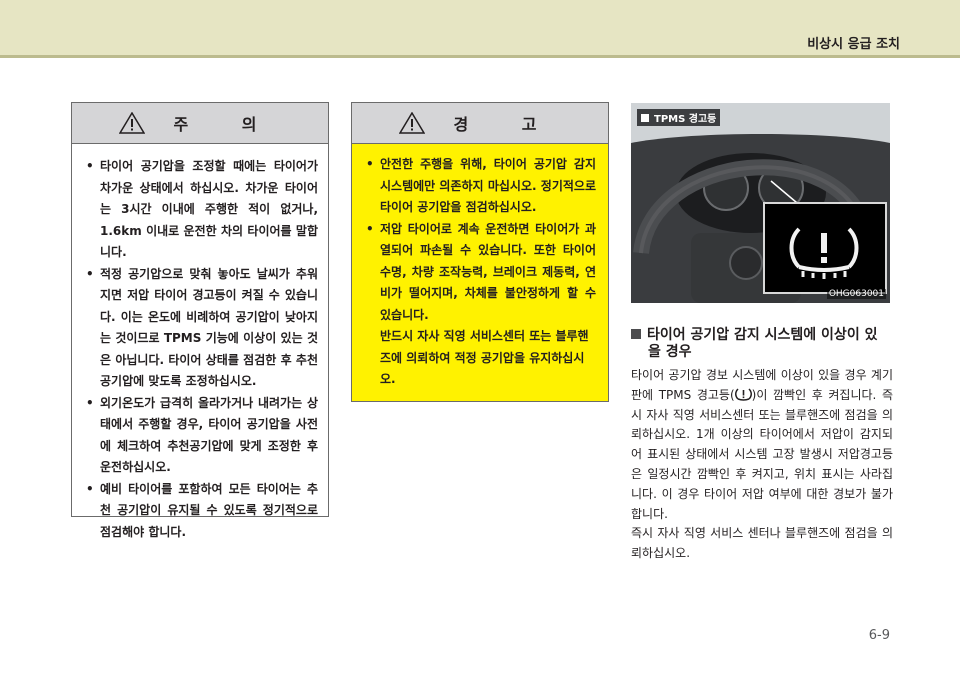 The height and width of the screenshot is (685, 960). I want to click on section-title: 비상시 응급 조치, so click(853, 44).